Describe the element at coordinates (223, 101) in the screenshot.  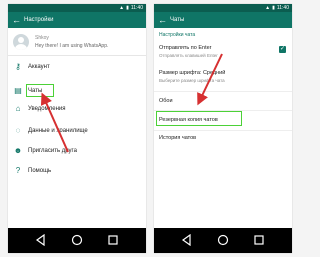
I see `setting-wallpaper: Обои` at that location.